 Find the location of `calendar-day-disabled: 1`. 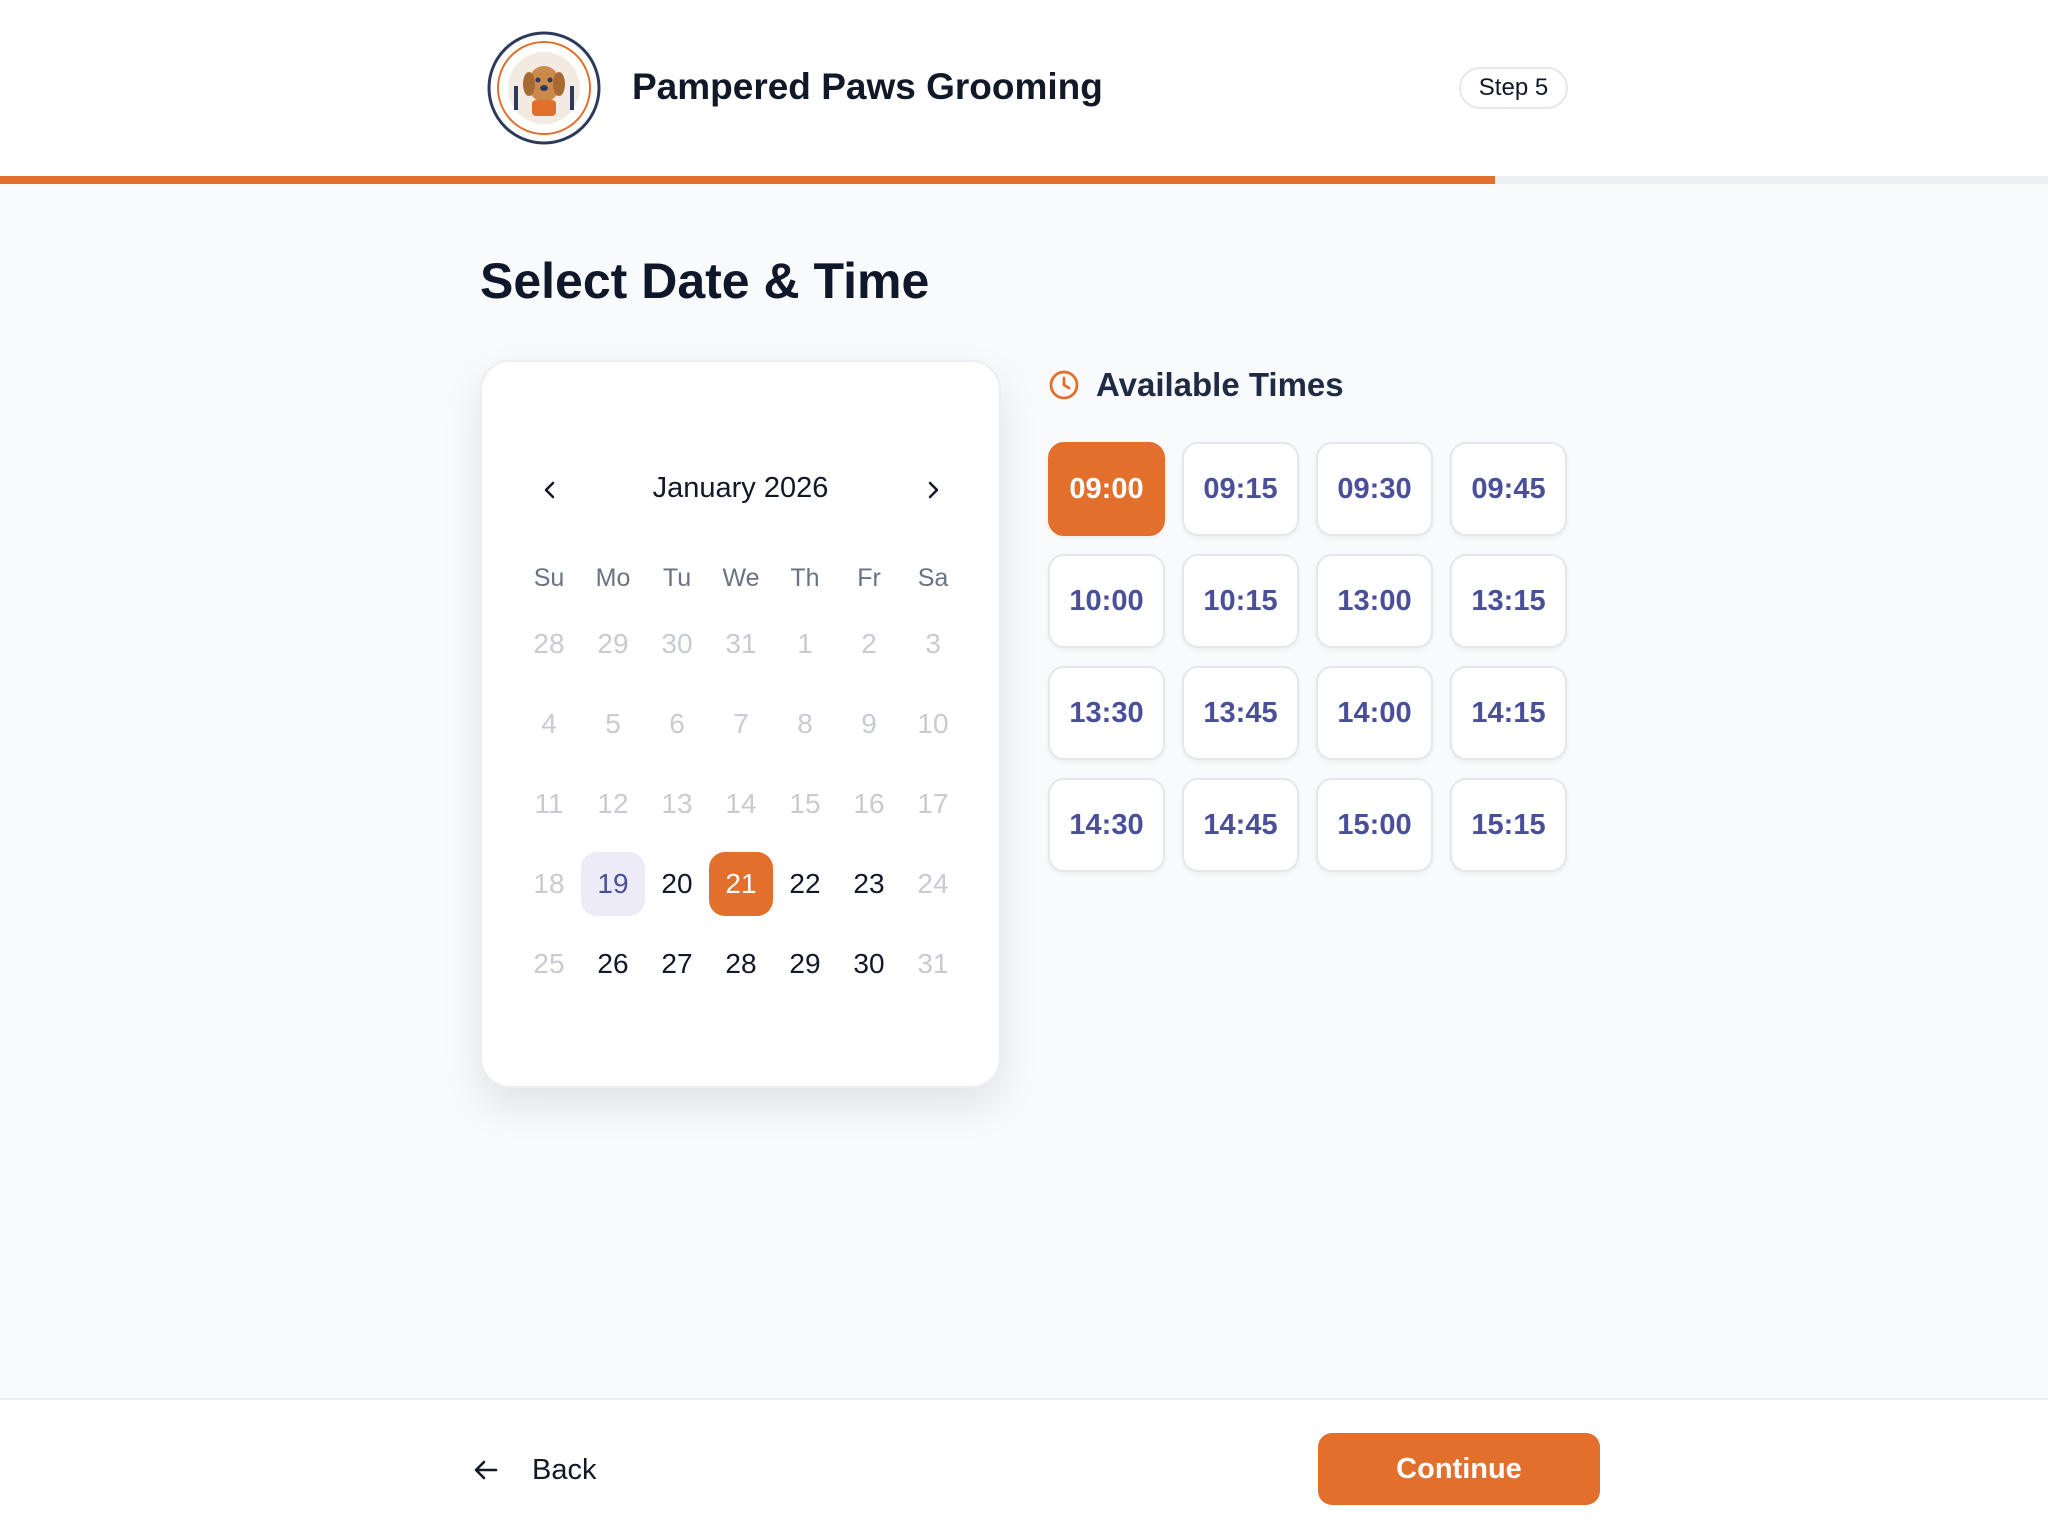

calendar-day-disabled: 1 is located at coordinates (805, 643).